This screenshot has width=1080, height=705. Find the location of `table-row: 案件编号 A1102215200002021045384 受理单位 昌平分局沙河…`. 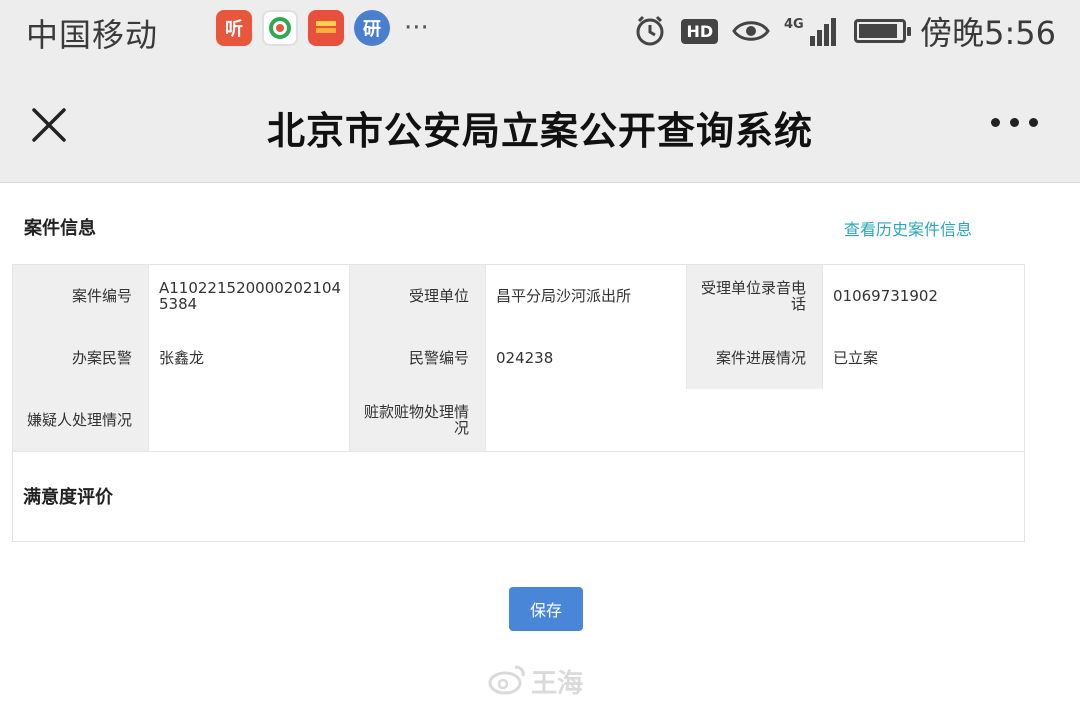

table-row: 案件编号 A1102215200002021045384 受理单位 昌平分局沙河… is located at coordinates (518, 296).